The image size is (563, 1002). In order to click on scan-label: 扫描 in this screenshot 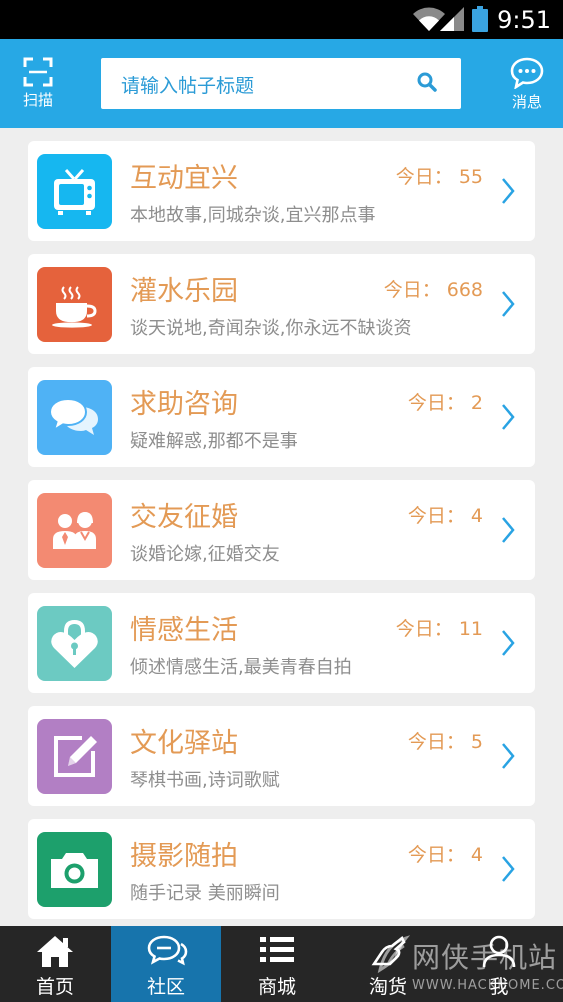, I will do `click(37, 100)`.